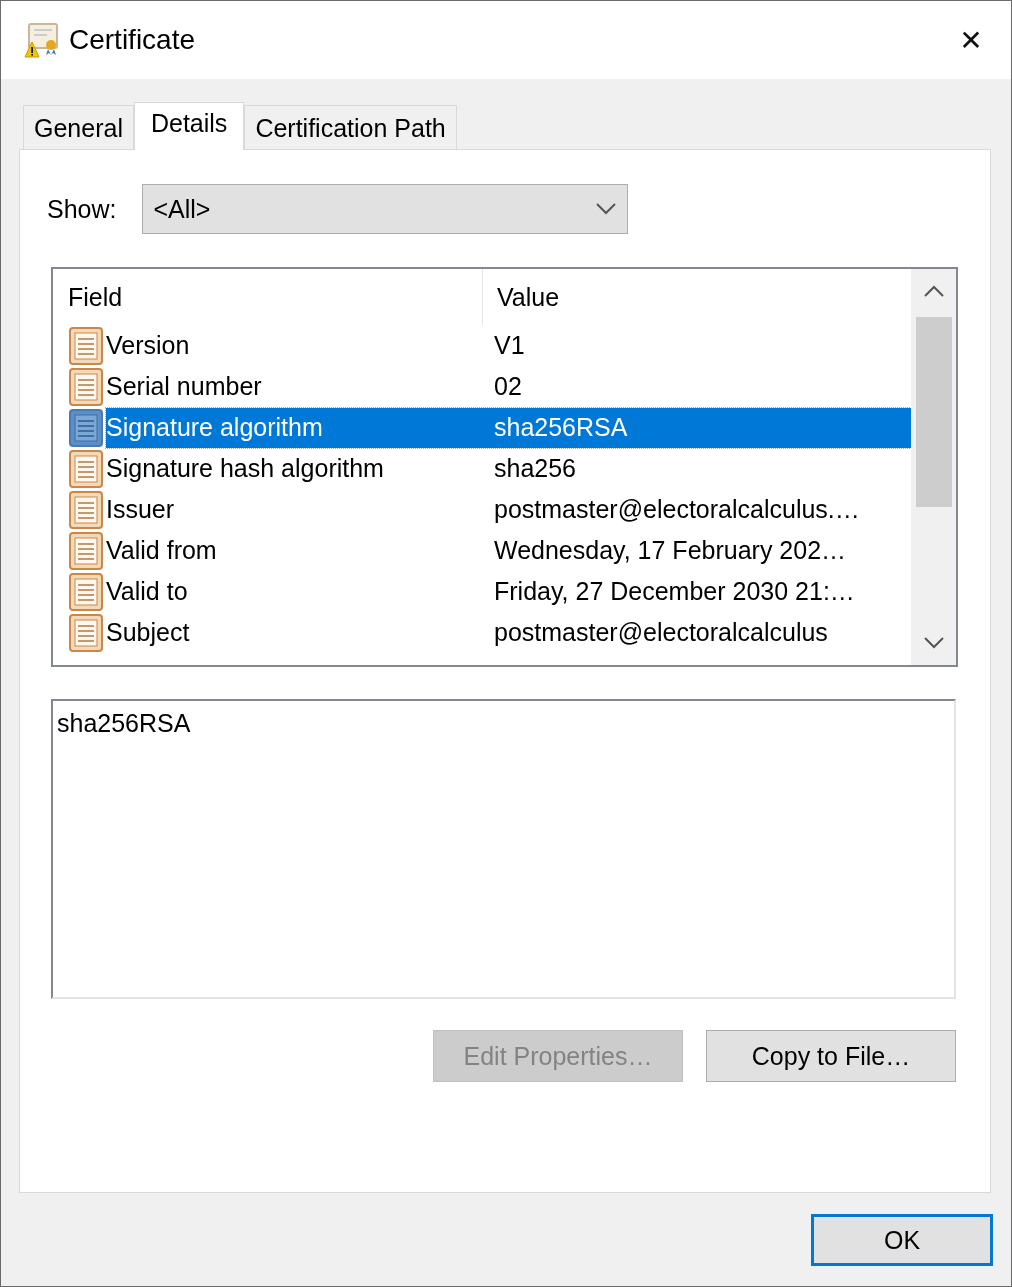 This screenshot has width=1012, height=1287. What do you see at coordinates (184, 386) in the screenshot?
I see `field-name: Serial number` at bounding box center [184, 386].